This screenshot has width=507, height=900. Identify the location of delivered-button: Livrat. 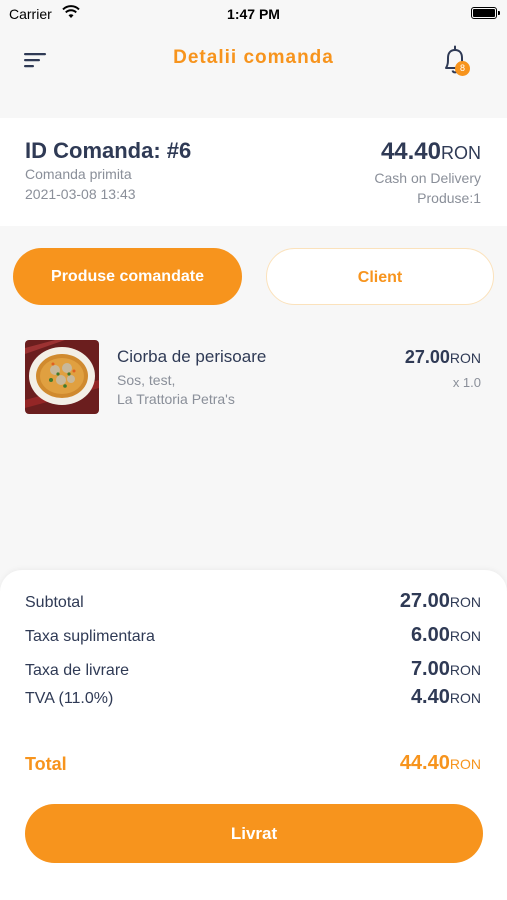
(254, 833).